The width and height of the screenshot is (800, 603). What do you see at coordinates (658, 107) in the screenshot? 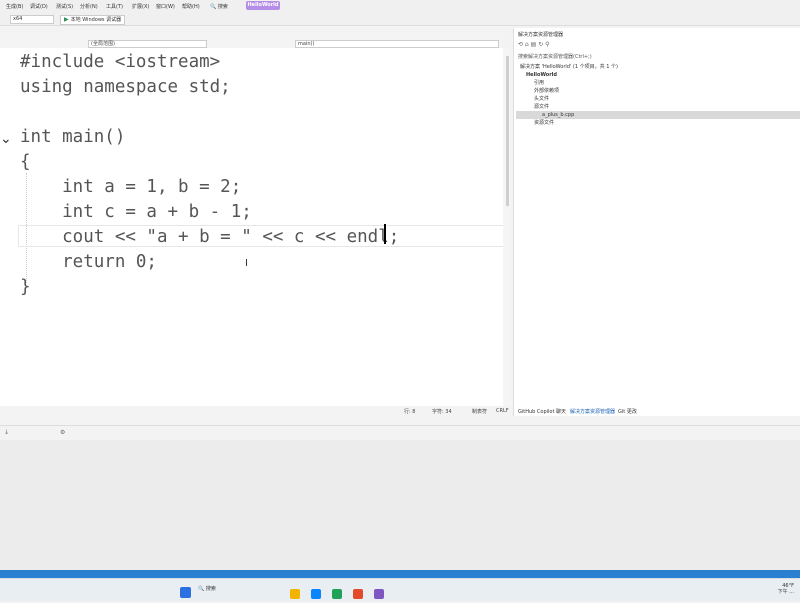
I see `tree-node-sources: 源文件` at bounding box center [658, 107].